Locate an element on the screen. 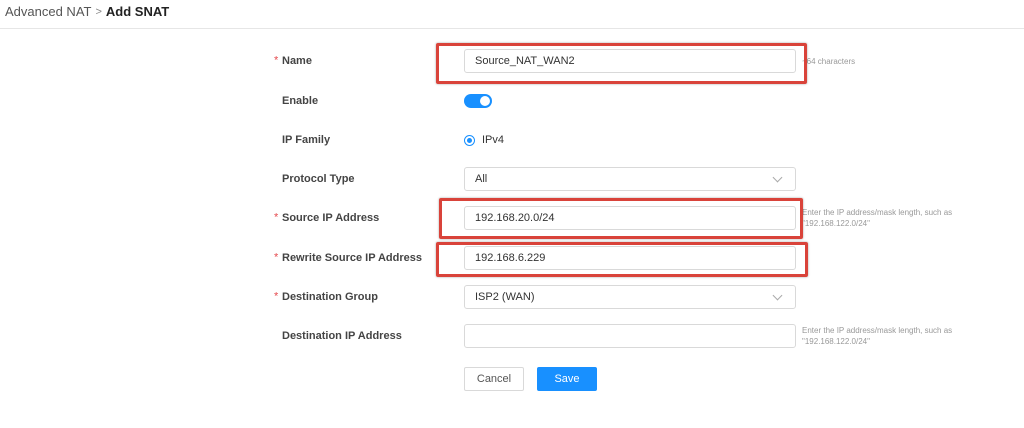 The width and height of the screenshot is (1024, 428). page-title: Add SNAT is located at coordinates (137, 11).